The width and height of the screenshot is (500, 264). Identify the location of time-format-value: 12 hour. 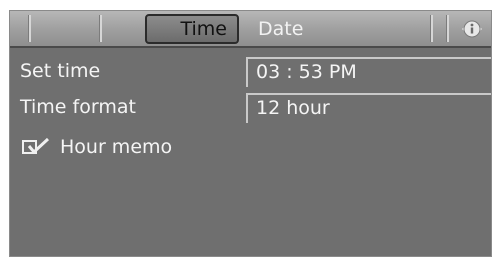
(368, 108).